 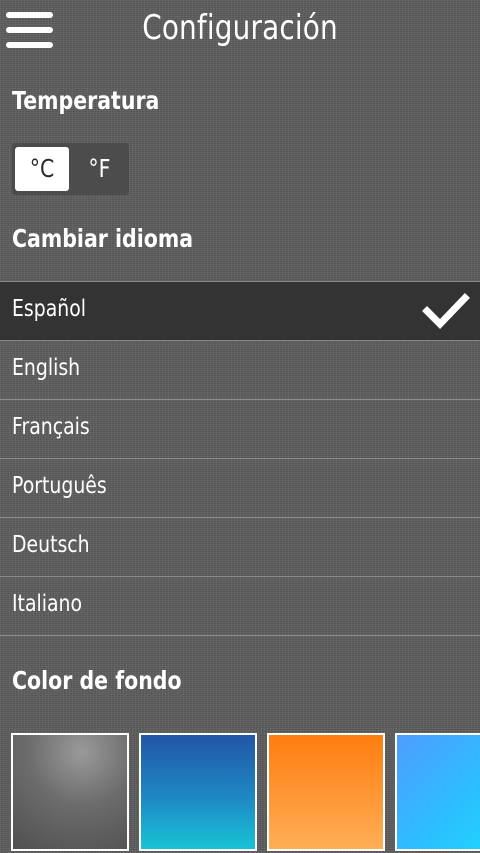 What do you see at coordinates (97, 680) in the screenshot?
I see `background-color-heading: Color de fondo` at bounding box center [97, 680].